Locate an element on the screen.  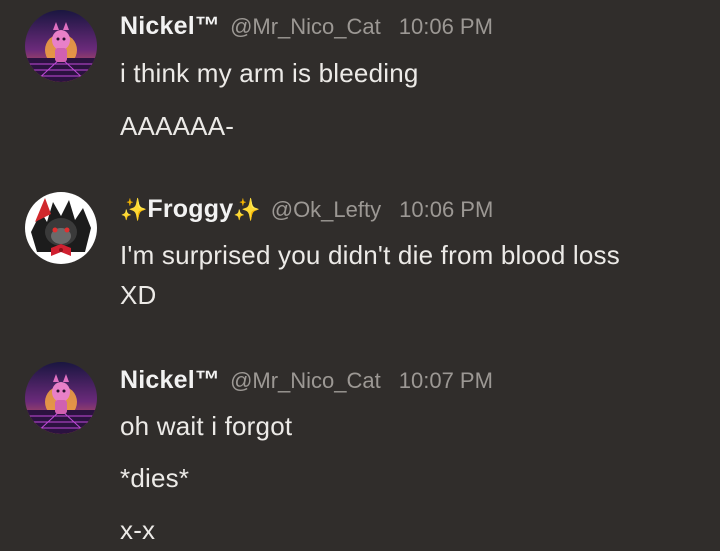
message-text: *dies* is located at coordinates (155, 478).